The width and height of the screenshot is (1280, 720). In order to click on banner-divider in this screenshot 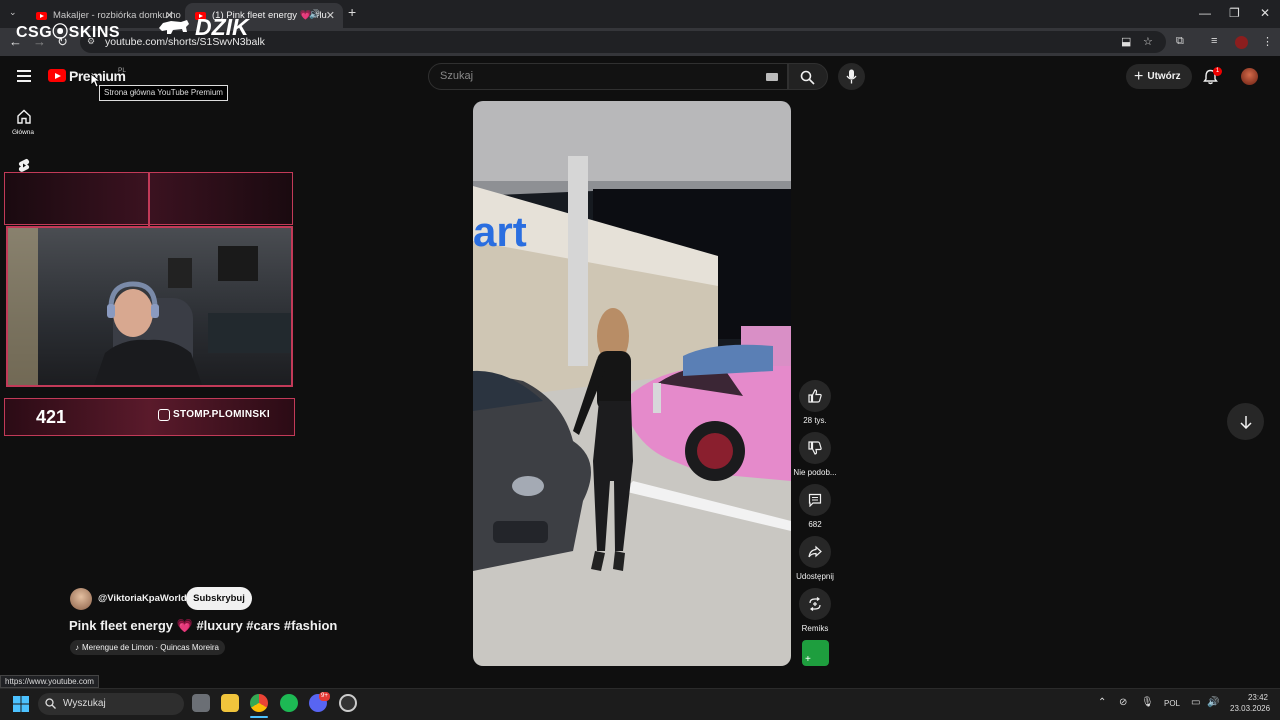, I will do `click(149, 199)`.